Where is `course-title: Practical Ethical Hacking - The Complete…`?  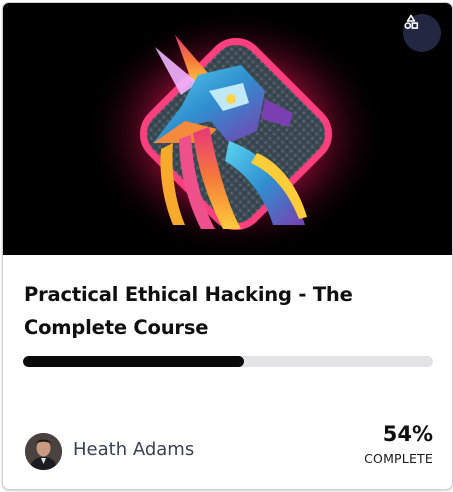 course-title: Practical Ethical Hacking - The Complete… is located at coordinates (224, 311).